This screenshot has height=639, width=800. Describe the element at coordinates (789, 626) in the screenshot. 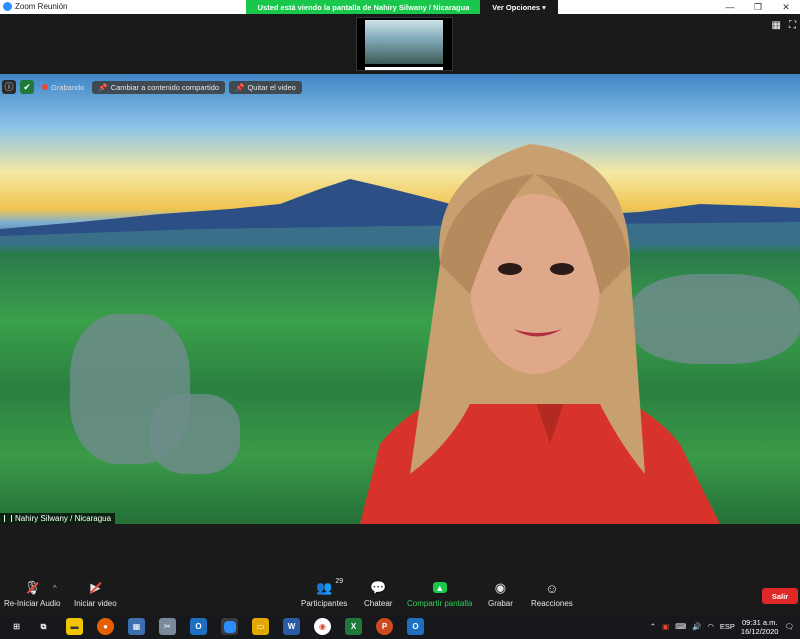

I see `notifications-icon: 🗨` at that location.